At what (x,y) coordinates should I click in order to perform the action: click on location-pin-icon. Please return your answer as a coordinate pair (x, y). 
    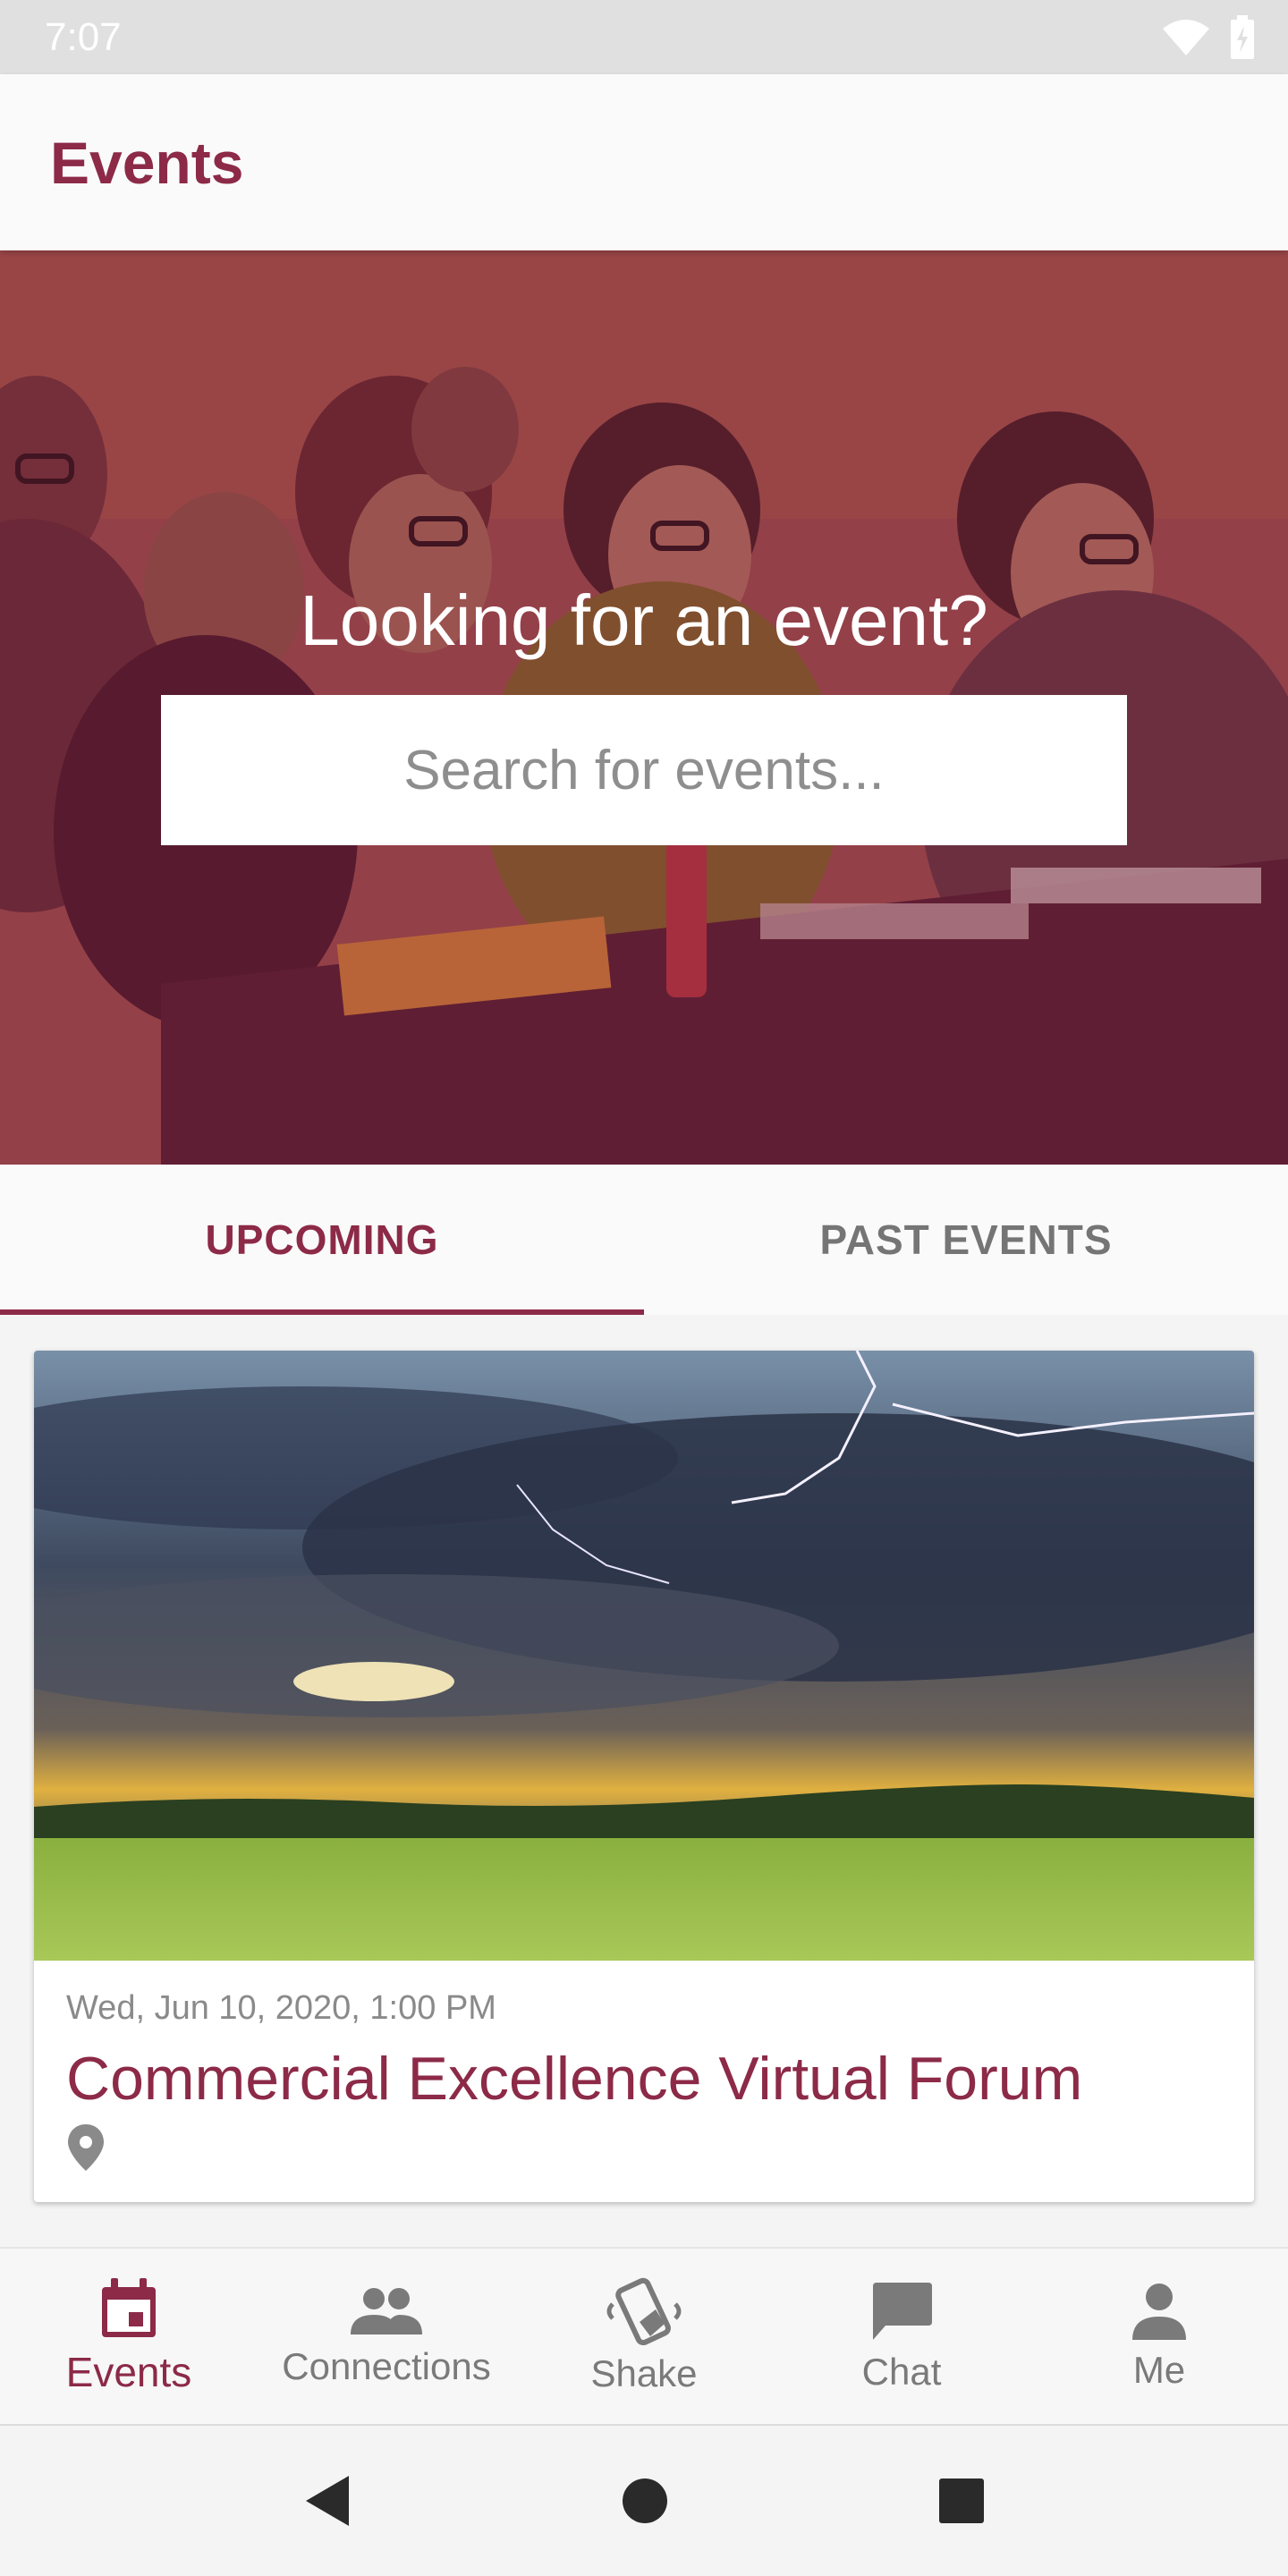
    Looking at the image, I should click on (86, 2147).